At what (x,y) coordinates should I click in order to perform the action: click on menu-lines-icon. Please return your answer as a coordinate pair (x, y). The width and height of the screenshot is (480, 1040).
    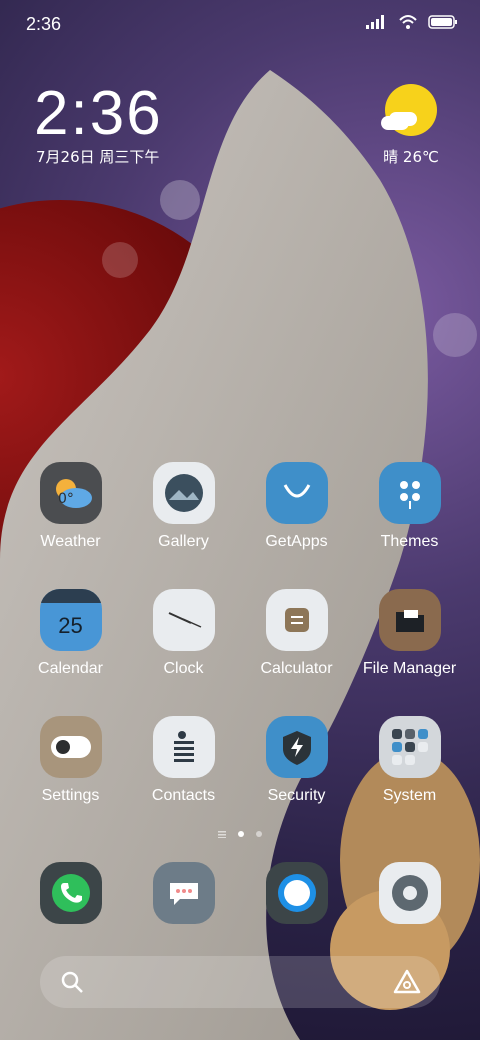
    Looking at the image, I should click on (222, 834).